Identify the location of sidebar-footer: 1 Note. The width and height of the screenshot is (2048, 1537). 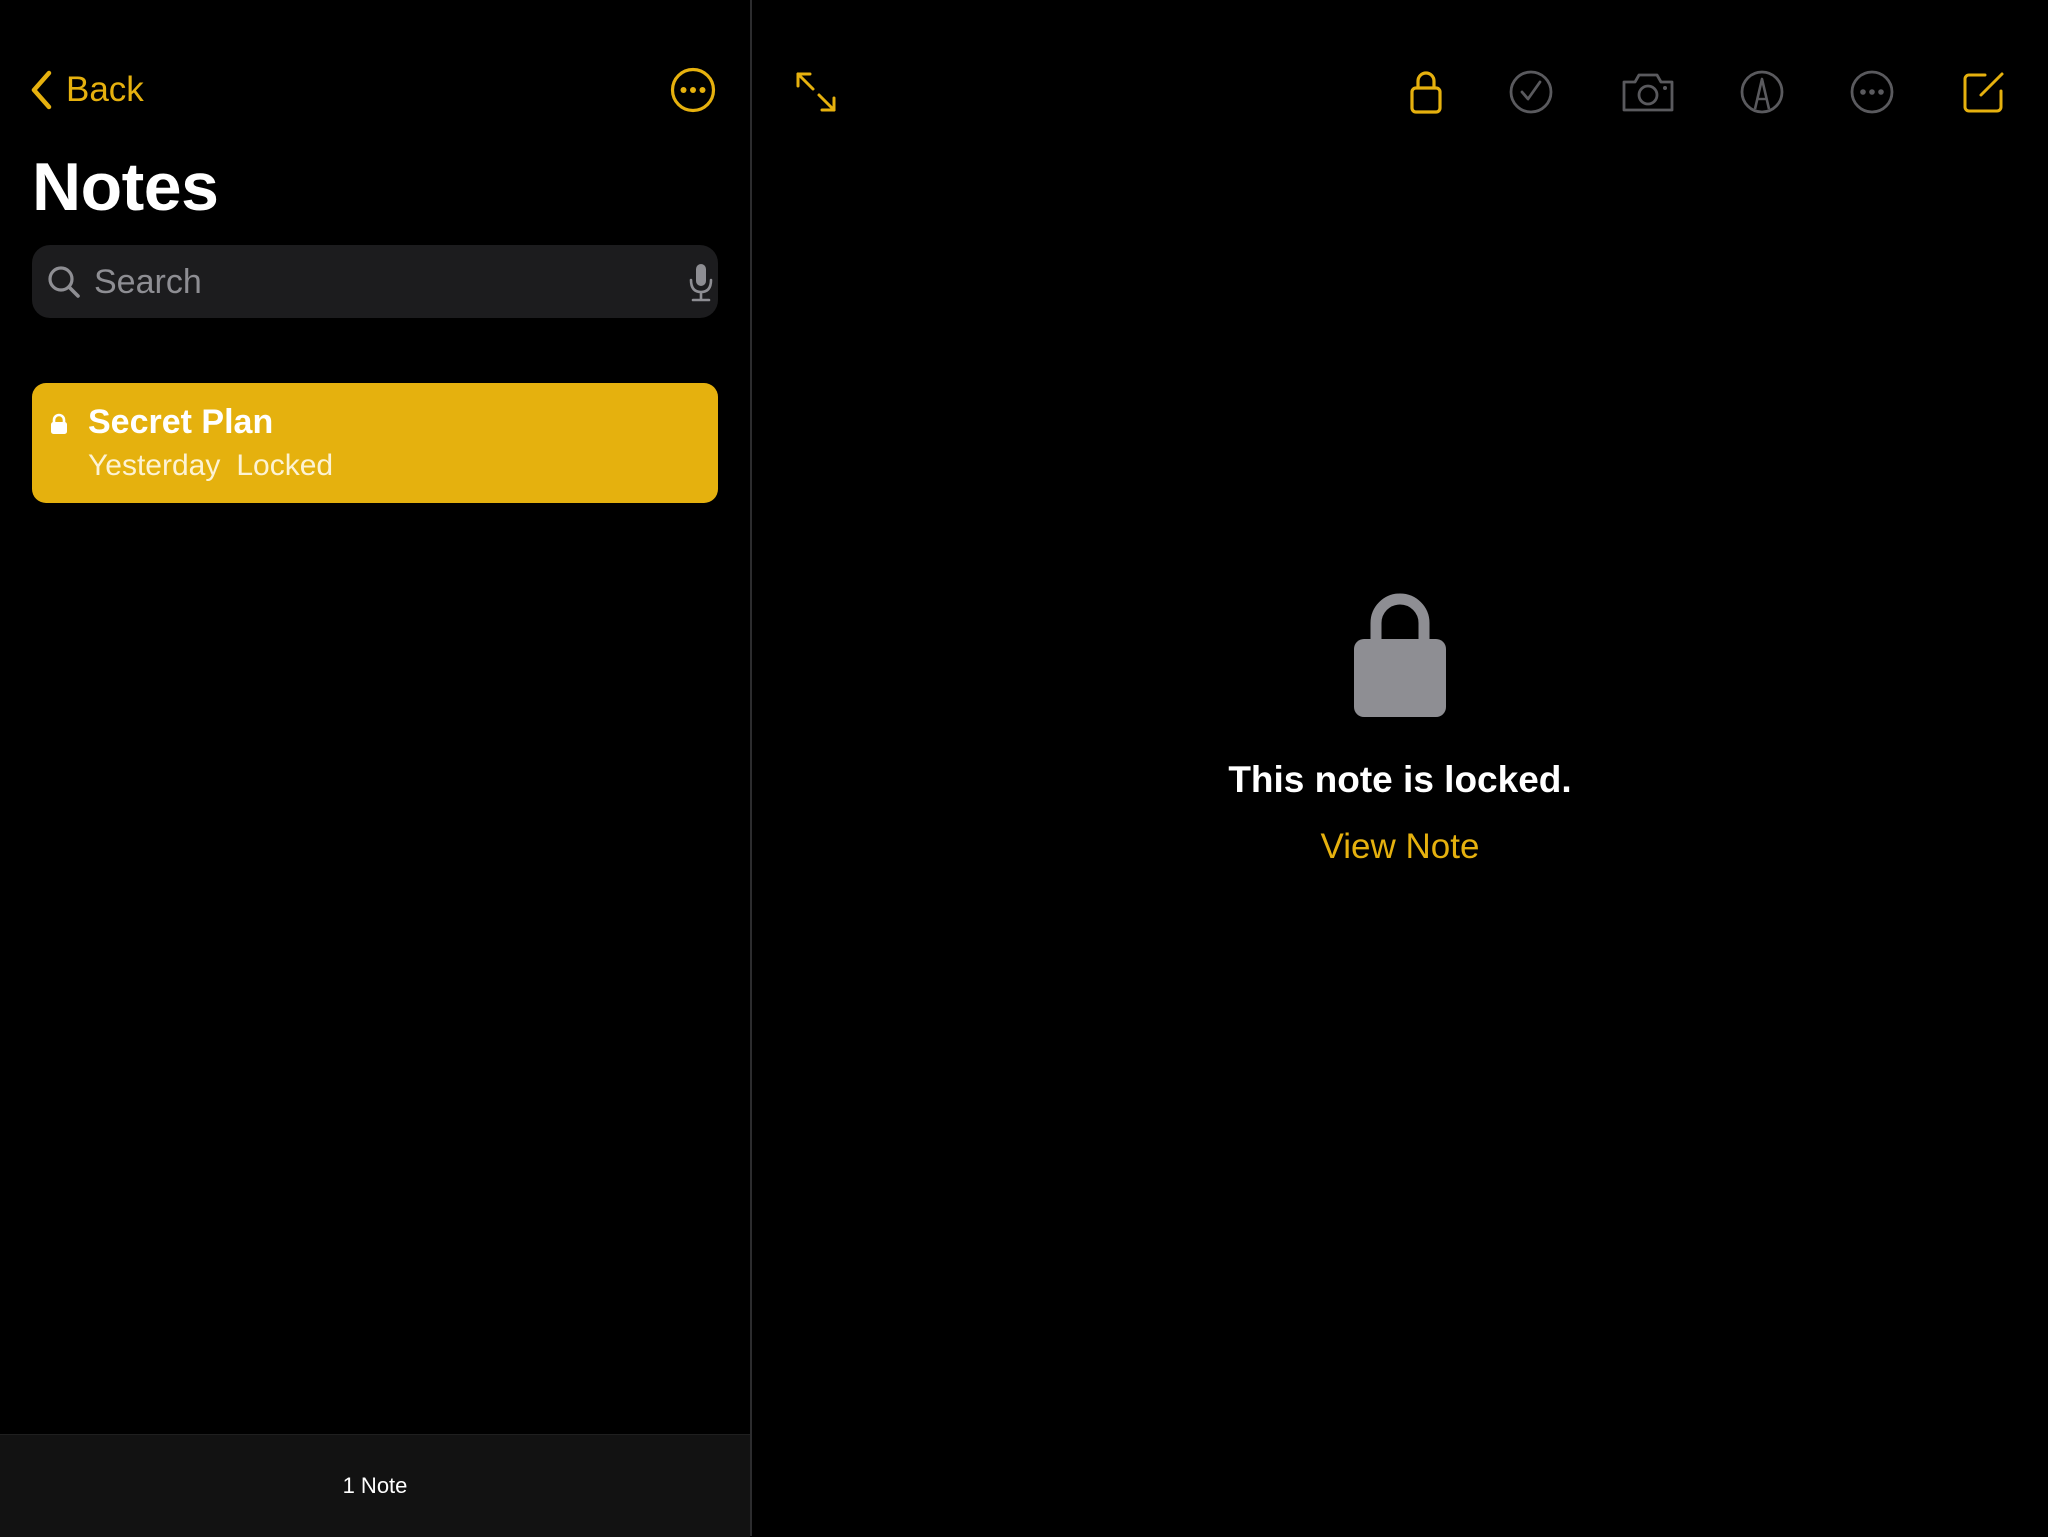
(375, 1485).